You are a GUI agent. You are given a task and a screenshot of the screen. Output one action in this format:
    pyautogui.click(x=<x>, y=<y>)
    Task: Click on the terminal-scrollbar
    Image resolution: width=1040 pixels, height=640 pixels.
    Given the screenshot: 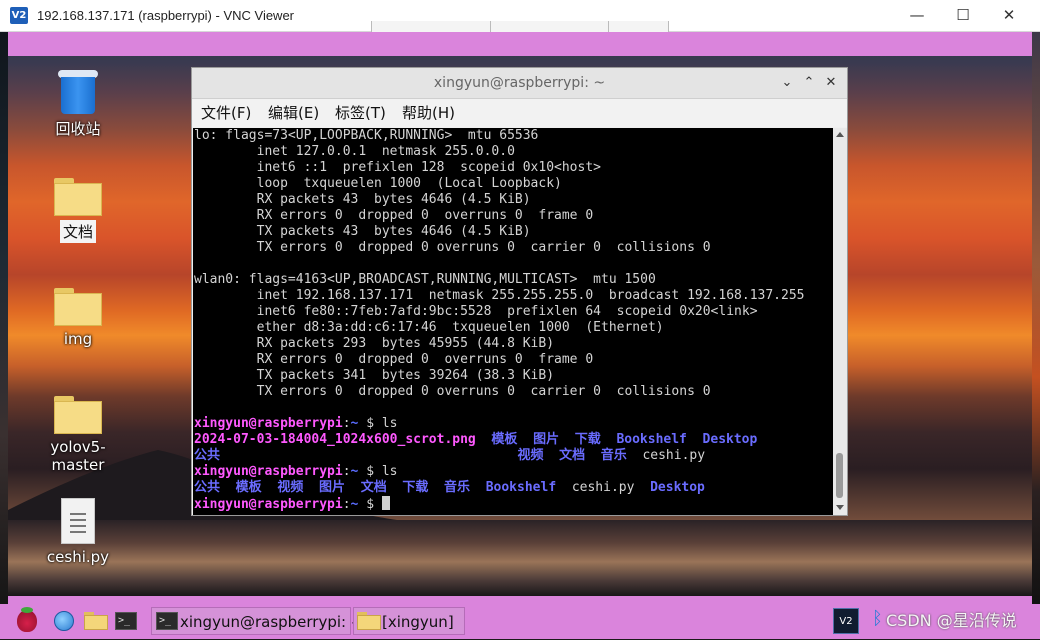 What is the action you would take?
    pyautogui.click(x=840, y=321)
    